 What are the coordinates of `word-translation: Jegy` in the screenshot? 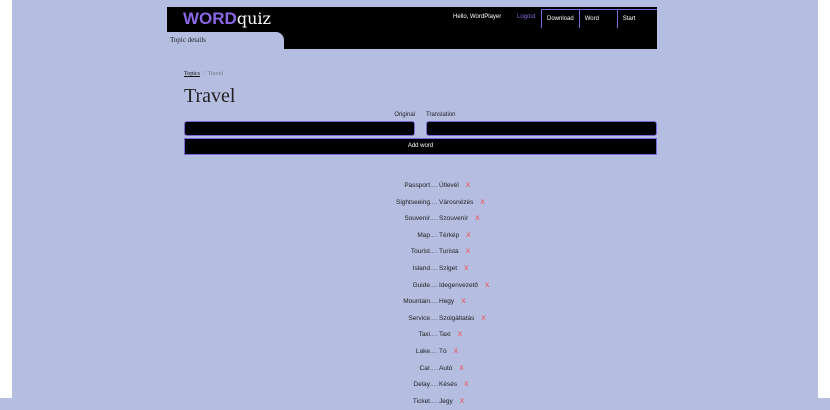 It's located at (446, 401).